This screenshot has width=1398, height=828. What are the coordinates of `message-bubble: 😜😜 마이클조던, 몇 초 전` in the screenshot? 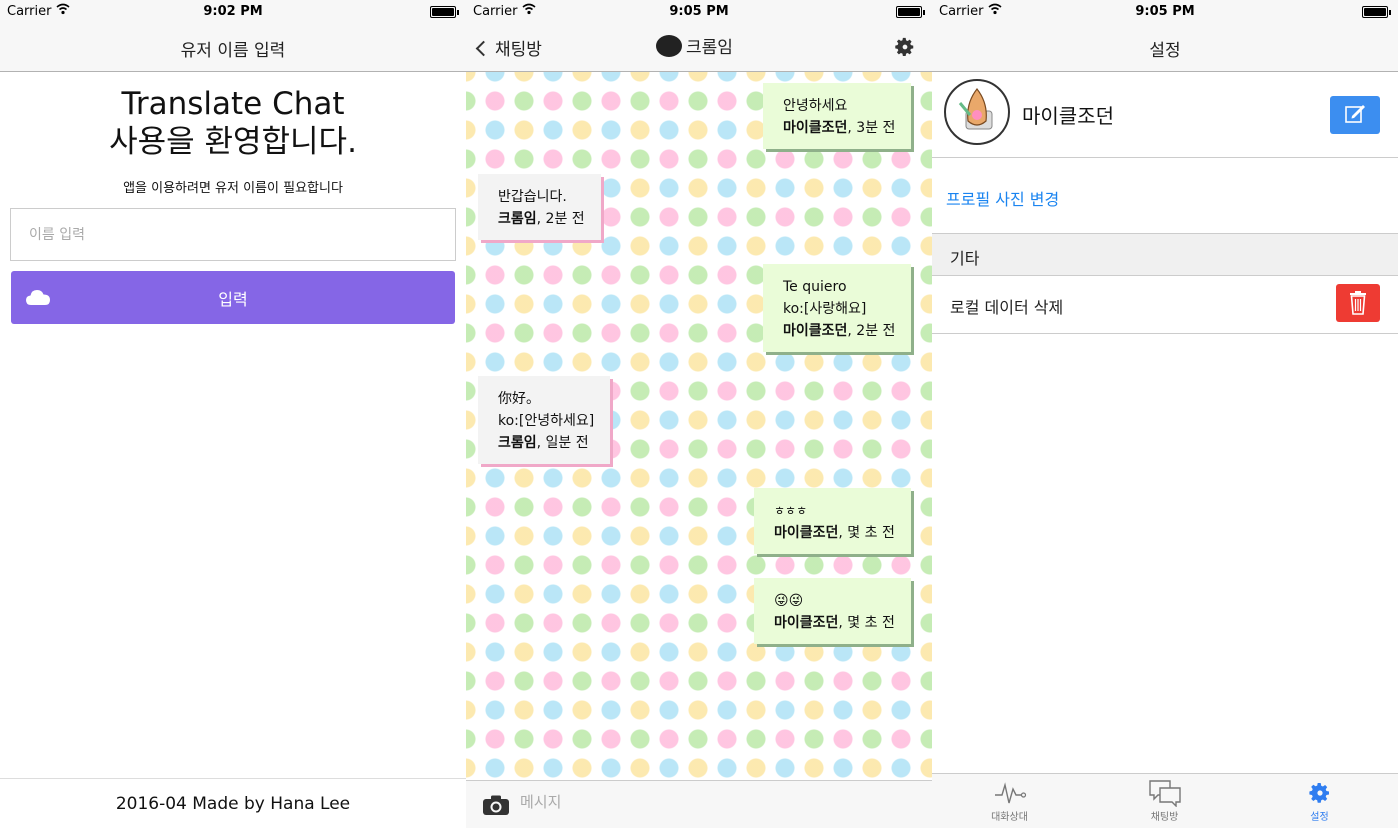 It's located at (832, 611).